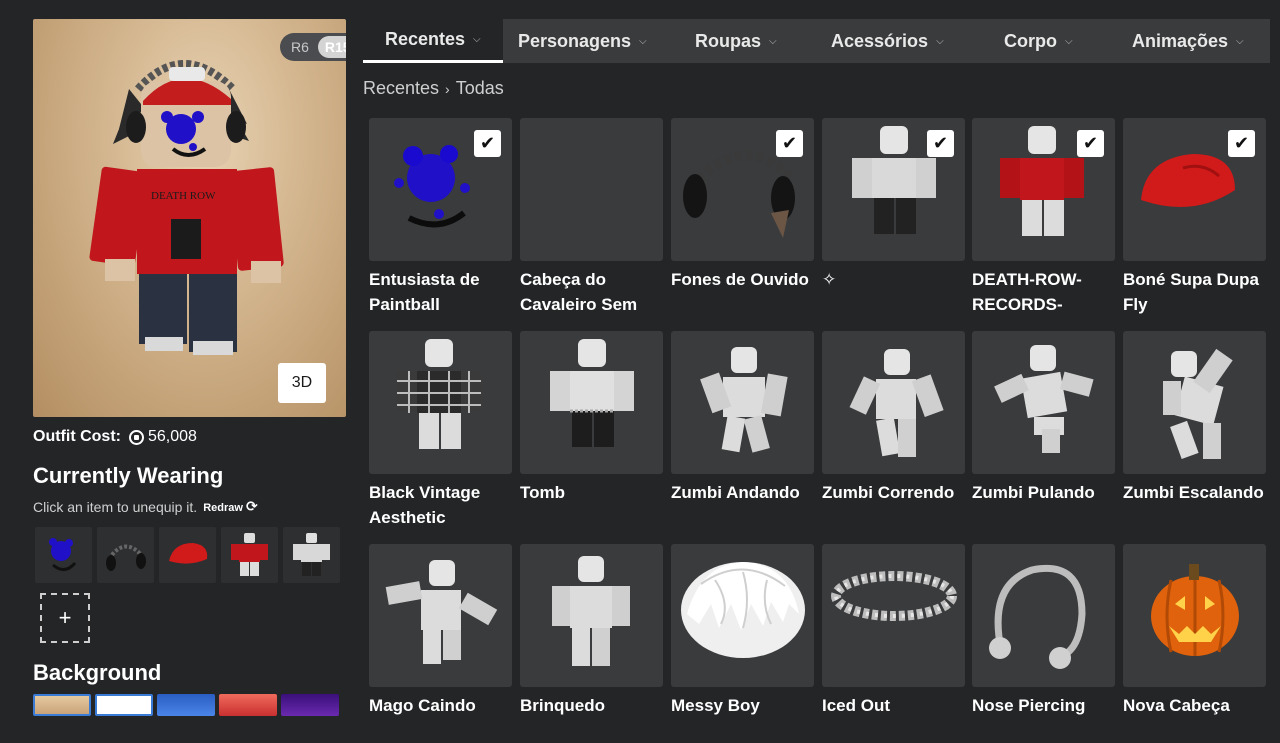 This screenshot has width=1280, height=743. I want to click on wearing-item-paintball-face, so click(63, 555).